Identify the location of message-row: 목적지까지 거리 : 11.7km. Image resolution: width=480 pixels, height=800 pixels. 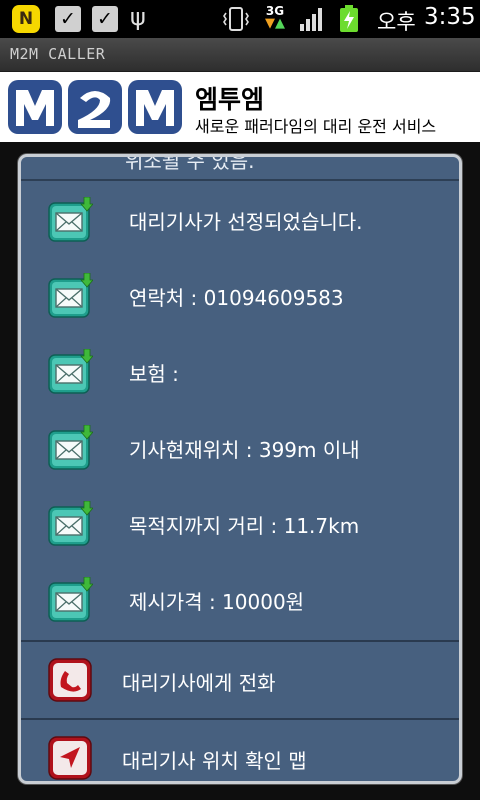
(240, 523).